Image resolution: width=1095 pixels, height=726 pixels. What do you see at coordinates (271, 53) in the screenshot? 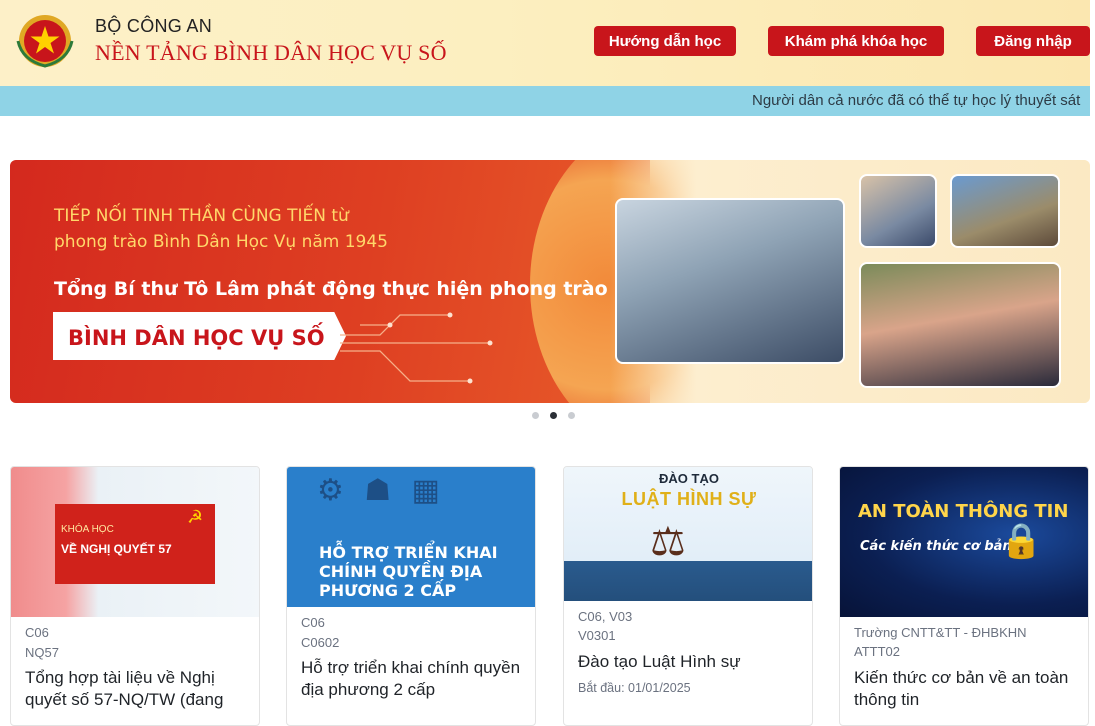
I see `platform-name: NỀN TẢNG BÌNH DÂN HỌC VỤ SỐ` at bounding box center [271, 53].